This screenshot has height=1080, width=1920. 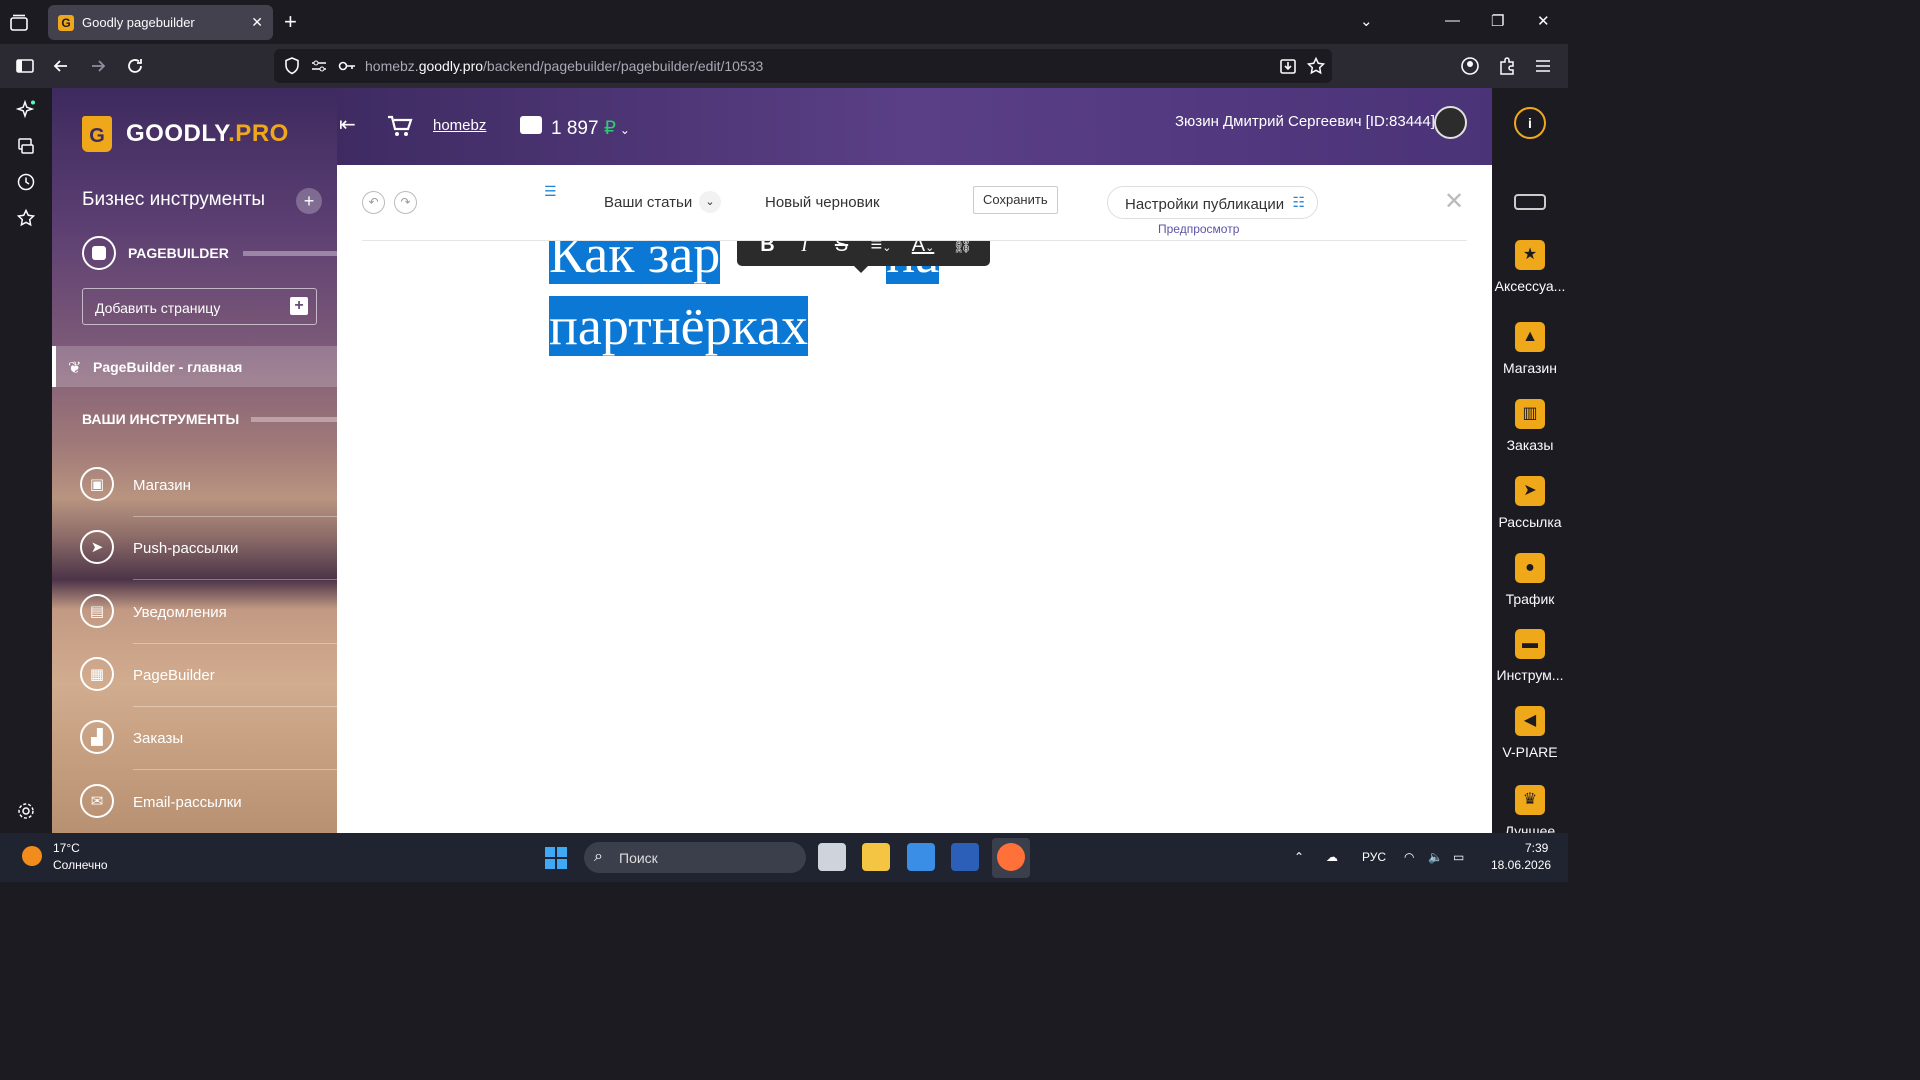 What do you see at coordinates (194, 366) in the screenshot?
I see `sidebar-item-pagebuilder-main: ❦ PageBuilder - главная` at bounding box center [194, 366].